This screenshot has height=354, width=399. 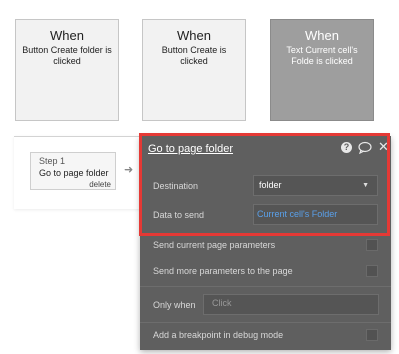 I want to click on send-more-params-label: Send more parameters to the page, so click(x=223, y=271).